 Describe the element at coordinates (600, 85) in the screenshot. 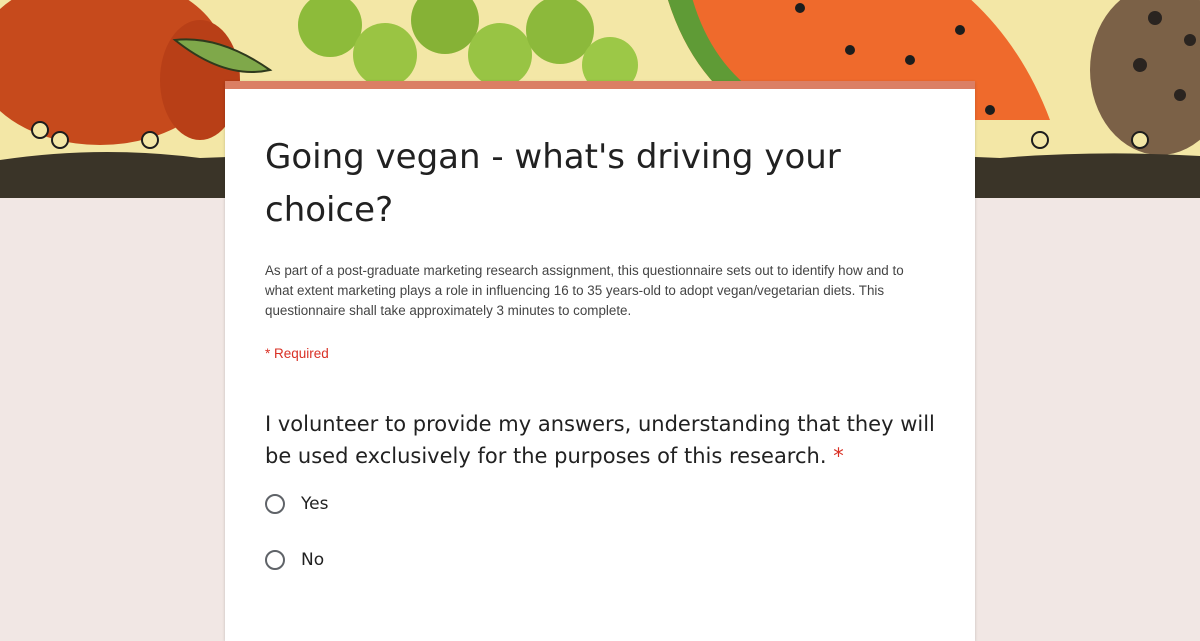

I see `form-accent-bar` at that location.